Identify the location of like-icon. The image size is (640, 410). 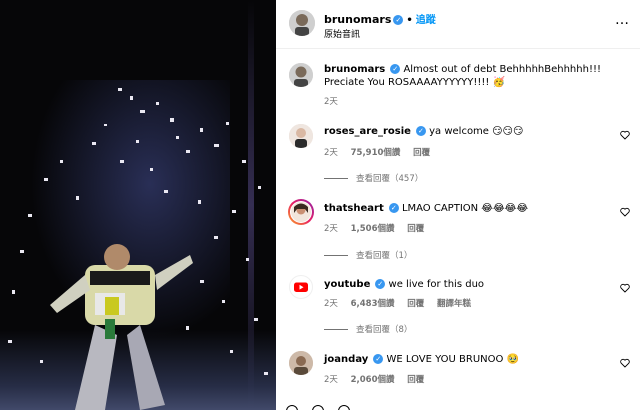
(292, 407).